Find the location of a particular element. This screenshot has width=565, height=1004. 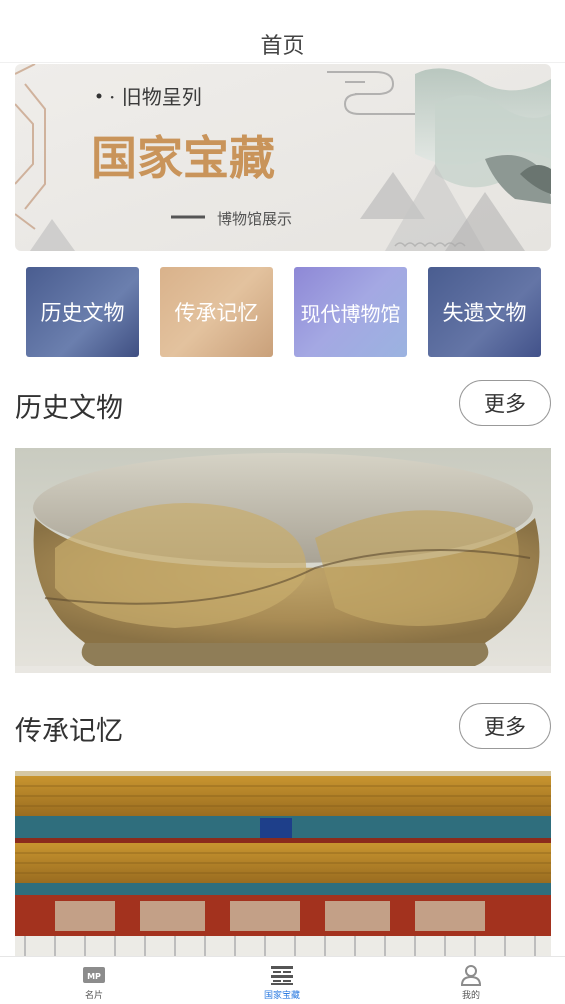

banner-caption: 博物馆展示 is located at coordinates (254, 219).